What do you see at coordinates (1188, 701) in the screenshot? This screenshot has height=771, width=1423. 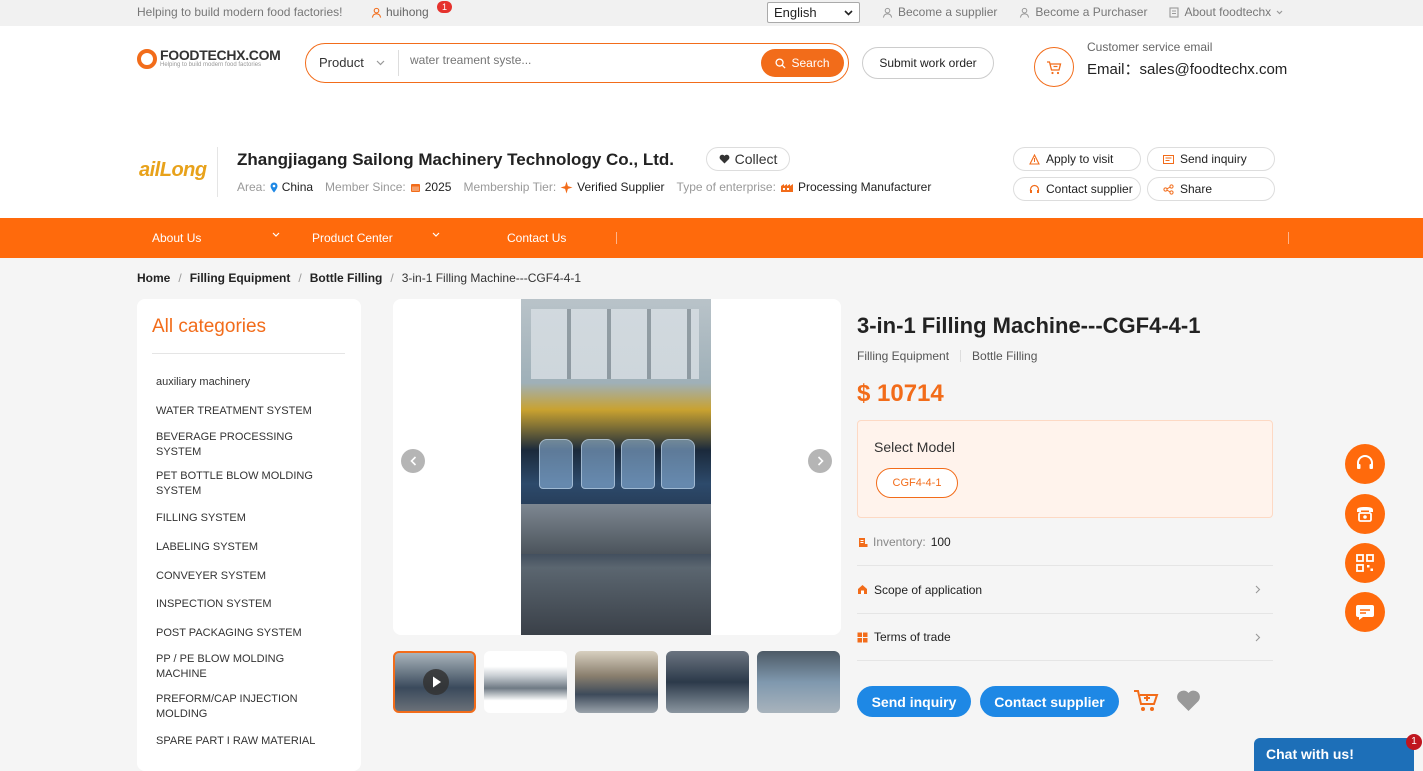 I see `favorite-heart-icon` at bounding box center [1188, 701].